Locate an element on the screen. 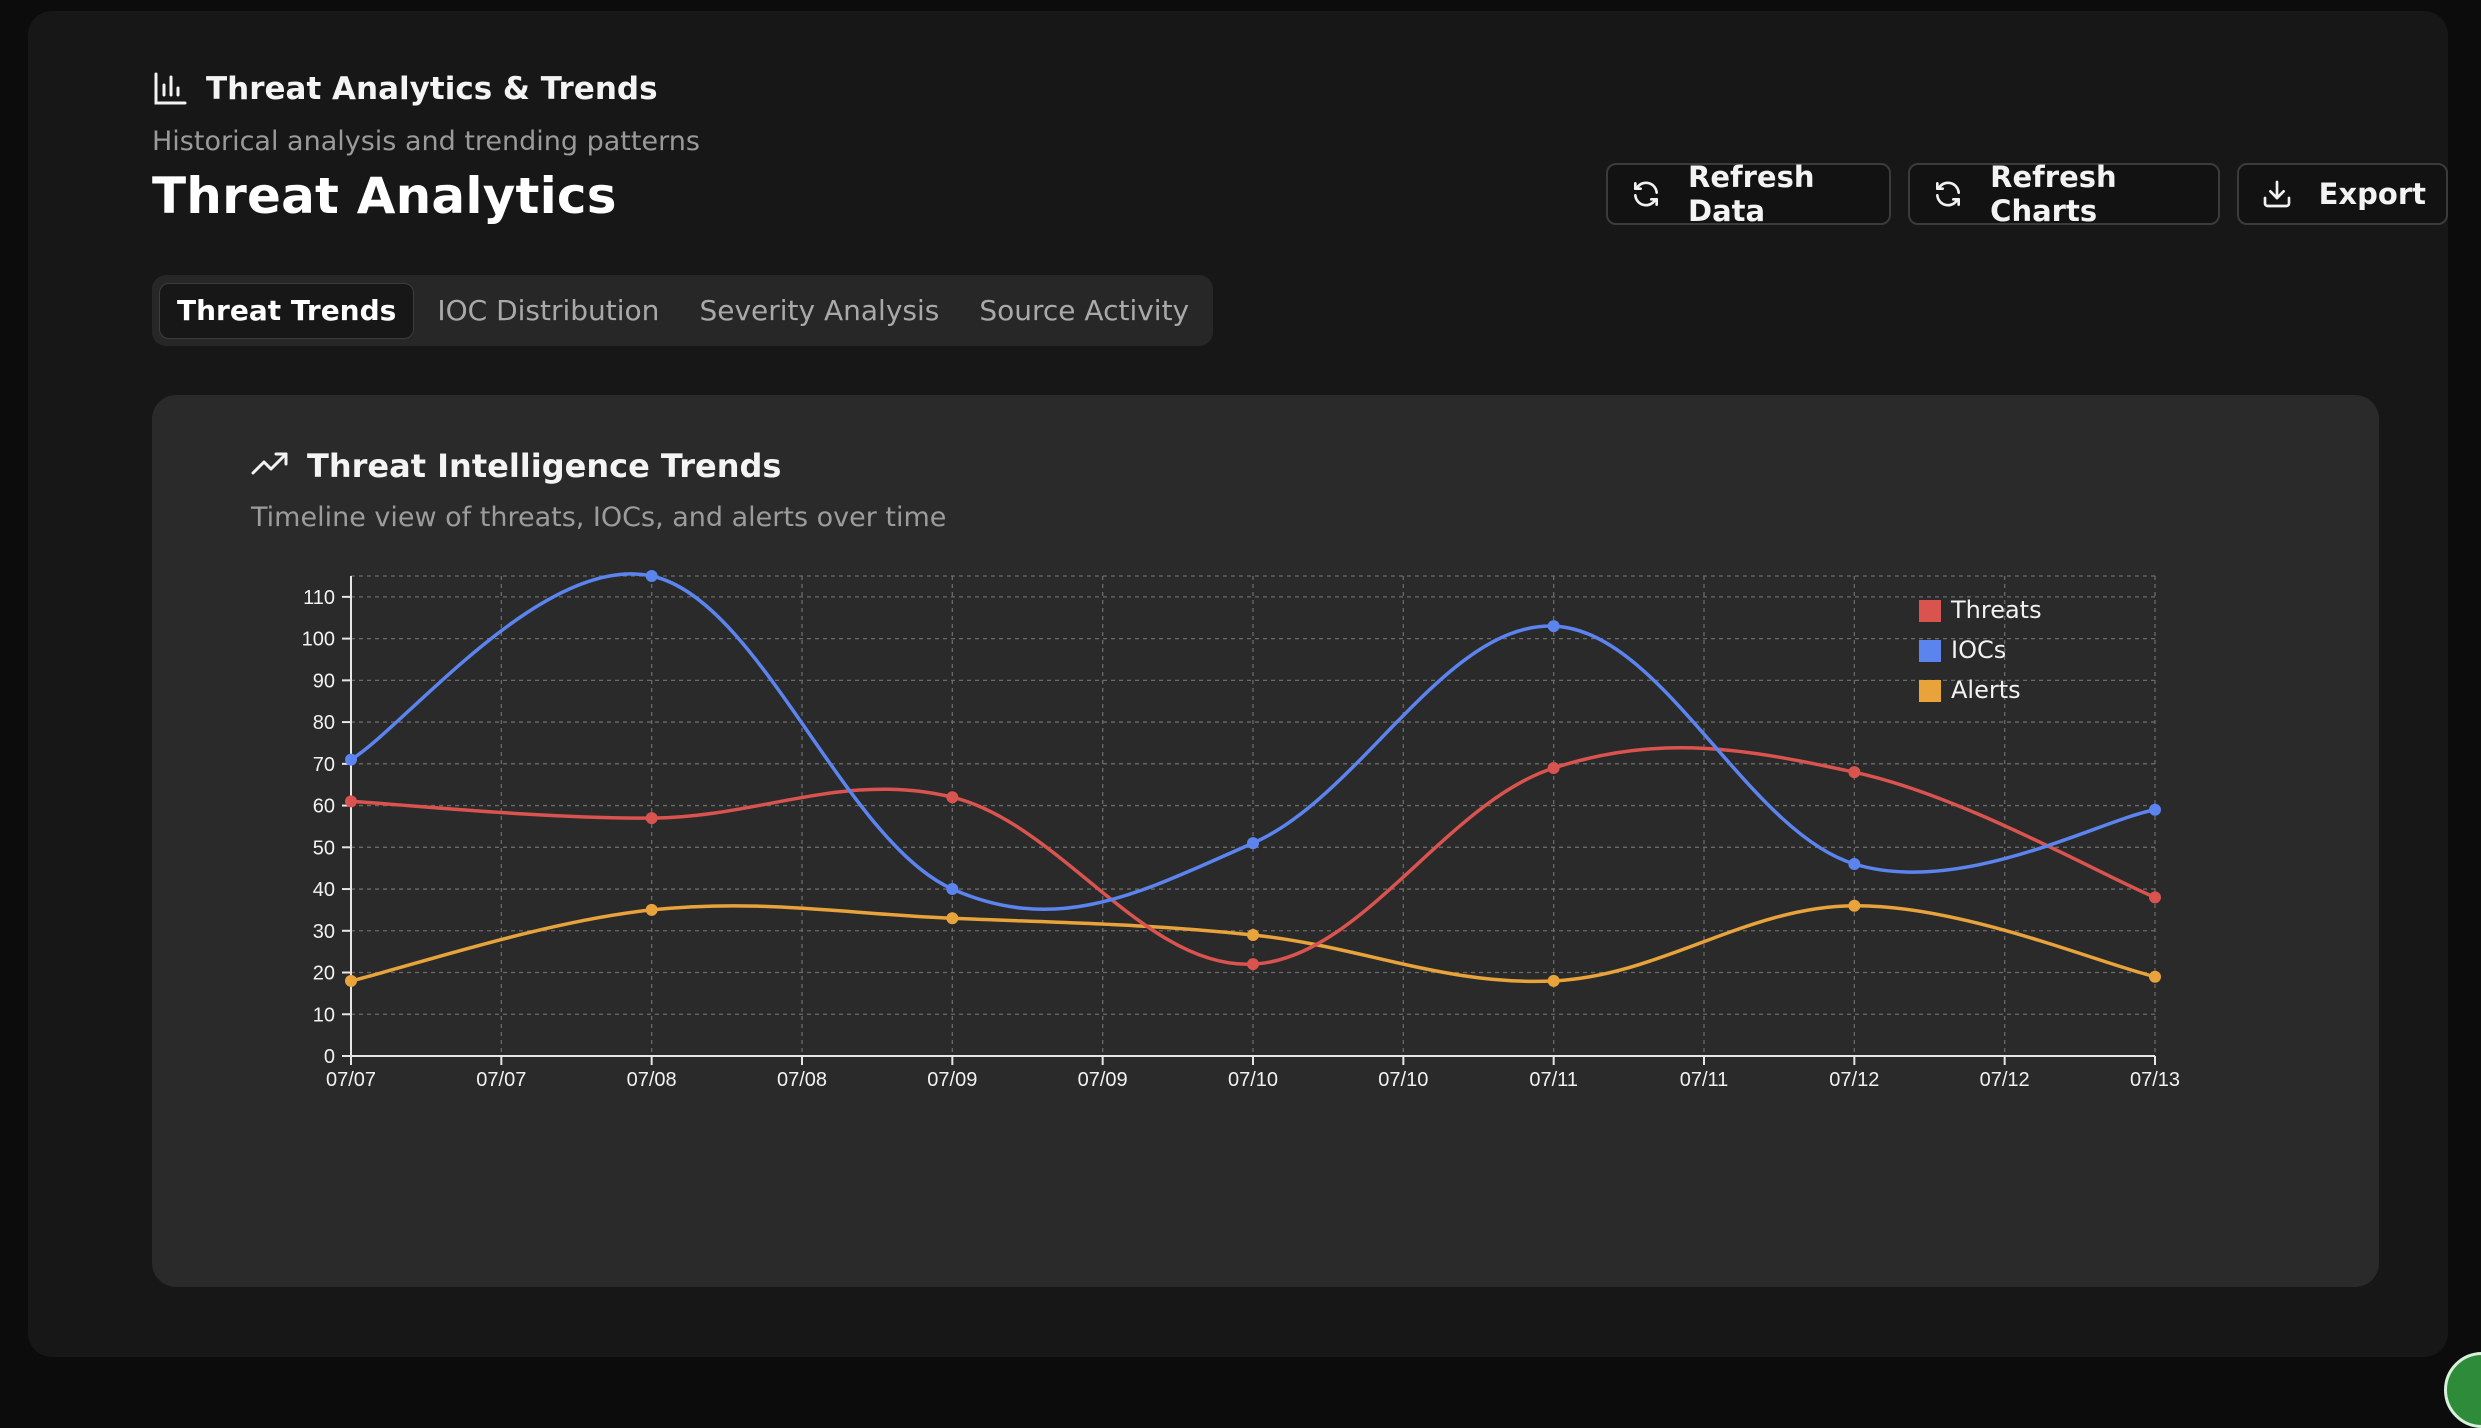 This screenshot has width=2481, height=1428. export-label: Export is located at coordinates (2372, 194).